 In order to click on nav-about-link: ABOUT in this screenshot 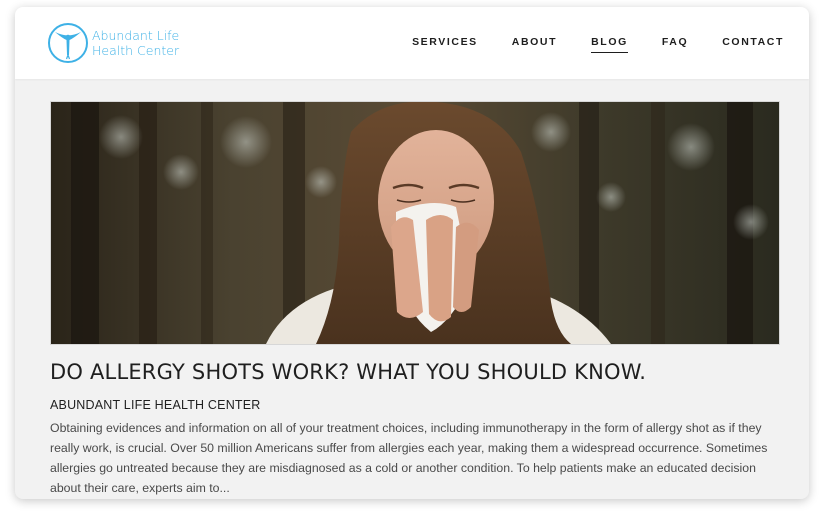, I will do `click(534, 44)`.